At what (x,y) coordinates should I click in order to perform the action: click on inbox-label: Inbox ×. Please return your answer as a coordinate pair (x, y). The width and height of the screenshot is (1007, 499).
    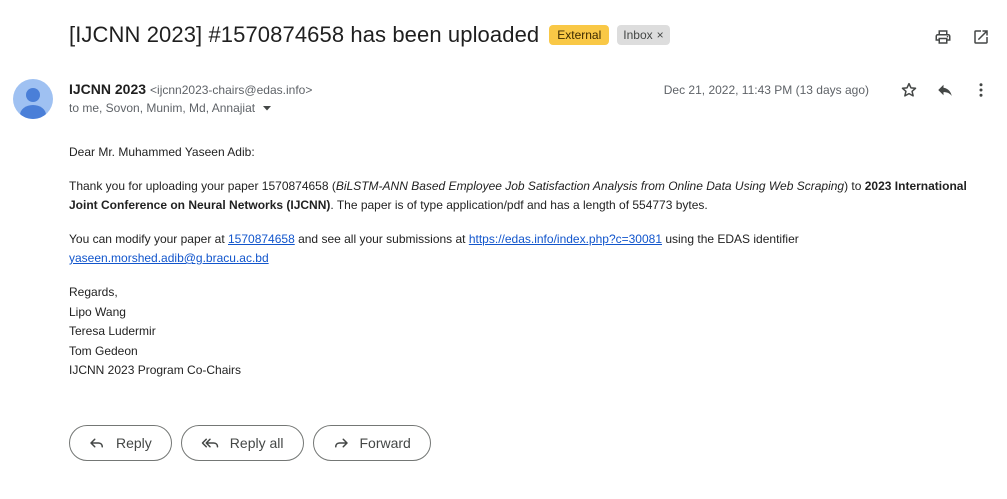
    Looking at the image, I should click on (643, 35).